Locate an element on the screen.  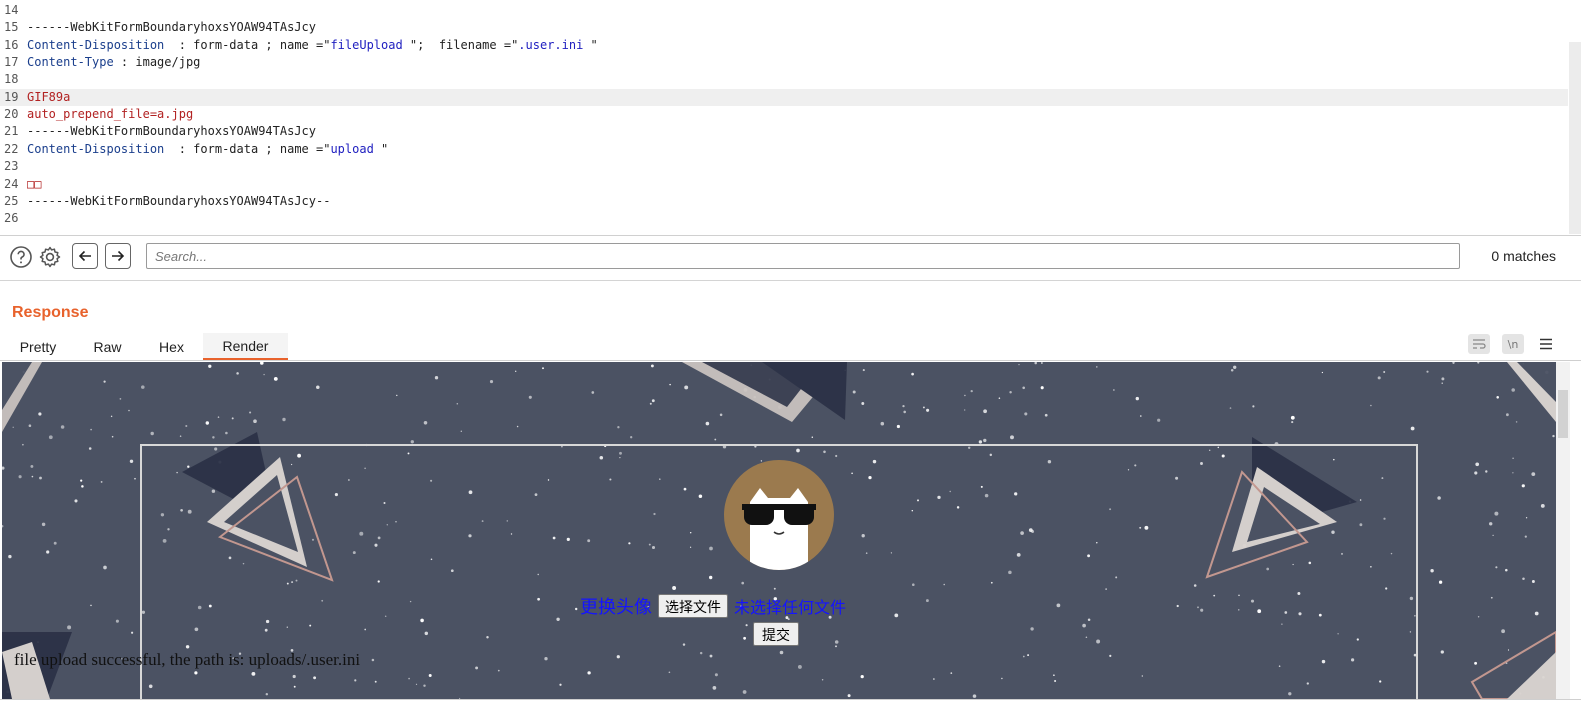
code-line: 14 is located at coordinates (784, 10).